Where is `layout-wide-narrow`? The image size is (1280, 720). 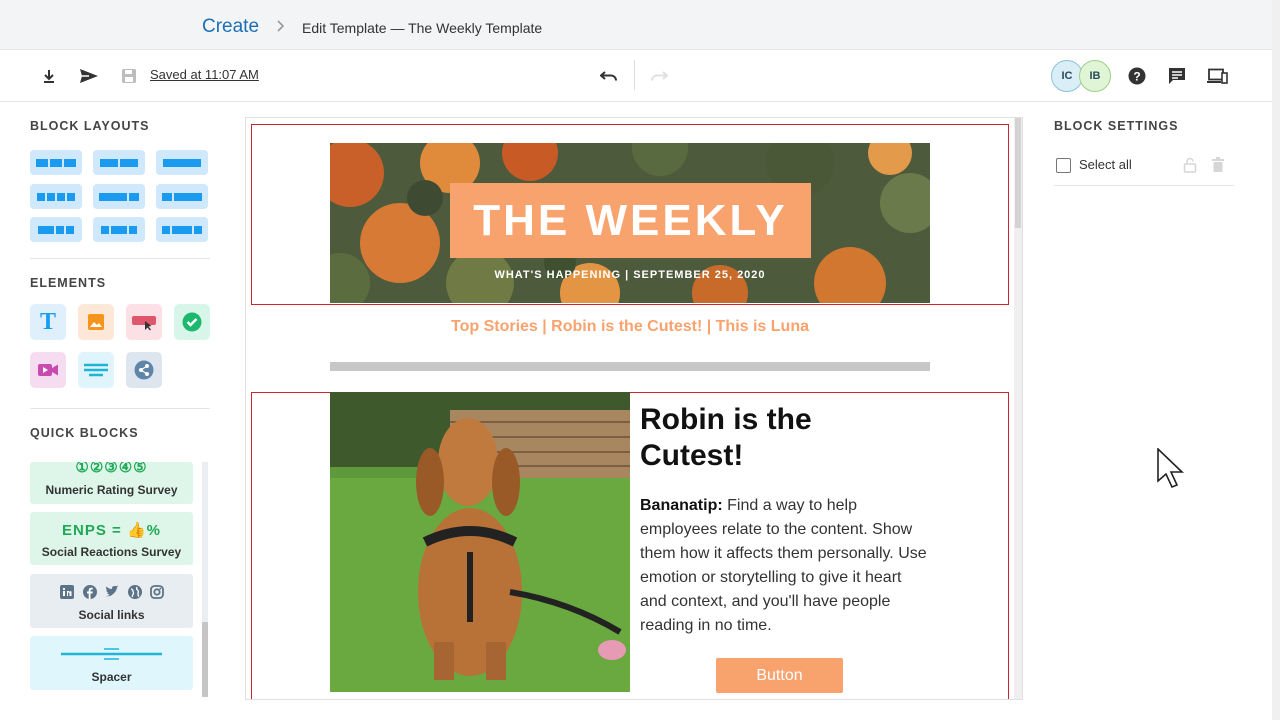 layout-wide-narrow is located at coordinates (119, 196).